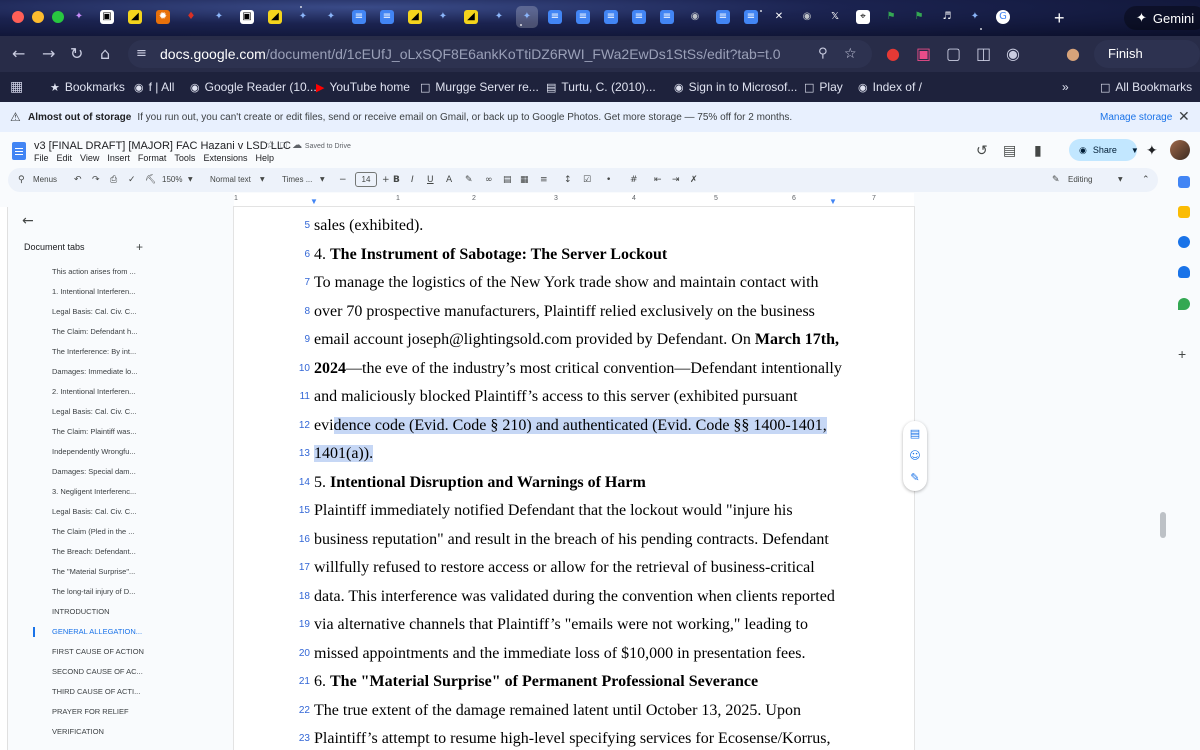 The image size is (1200, 750). I want to click on profile-menu-icon: ◉, so click(1013, 54).